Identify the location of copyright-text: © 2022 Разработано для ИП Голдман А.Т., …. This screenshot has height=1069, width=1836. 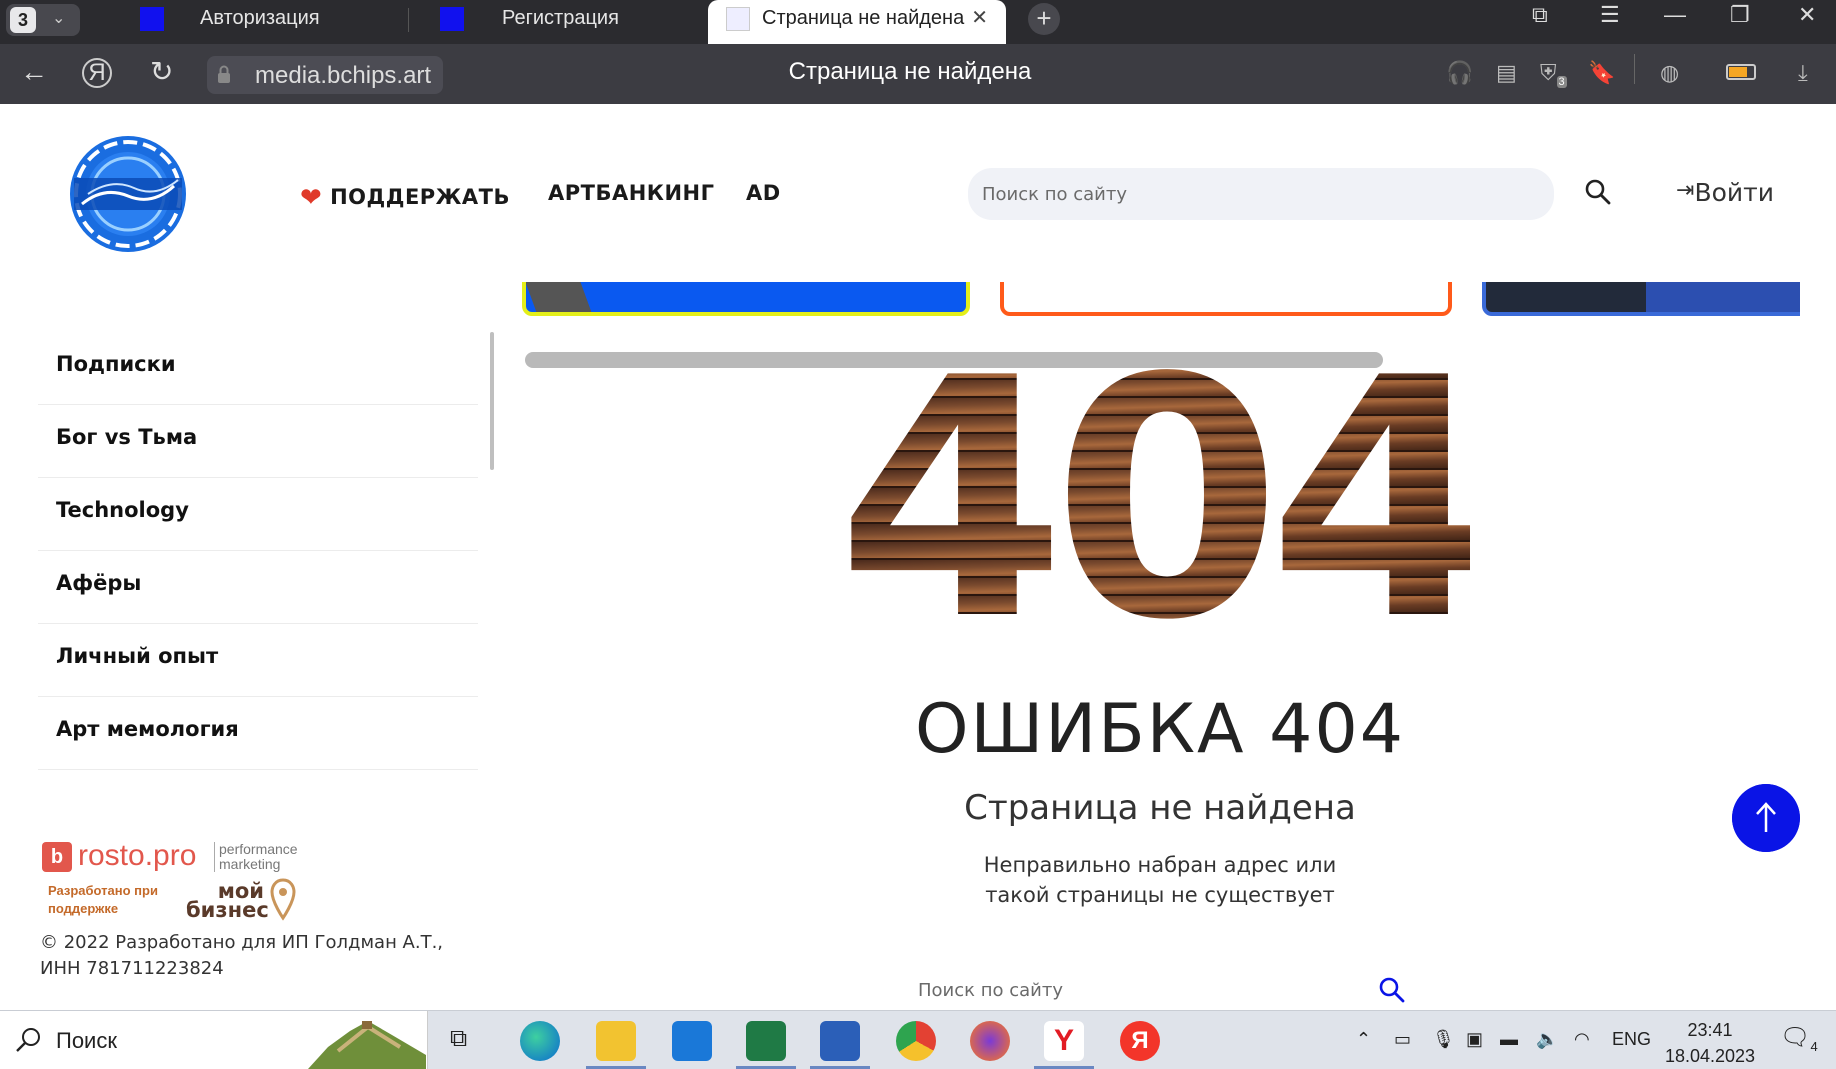
(242, 955).